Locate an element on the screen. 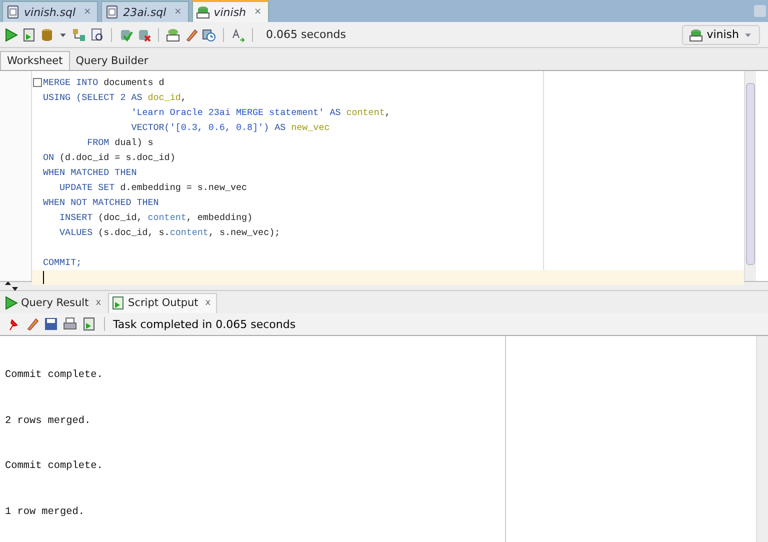  output-tab: Query Result x is located at coordinates (54, 303).